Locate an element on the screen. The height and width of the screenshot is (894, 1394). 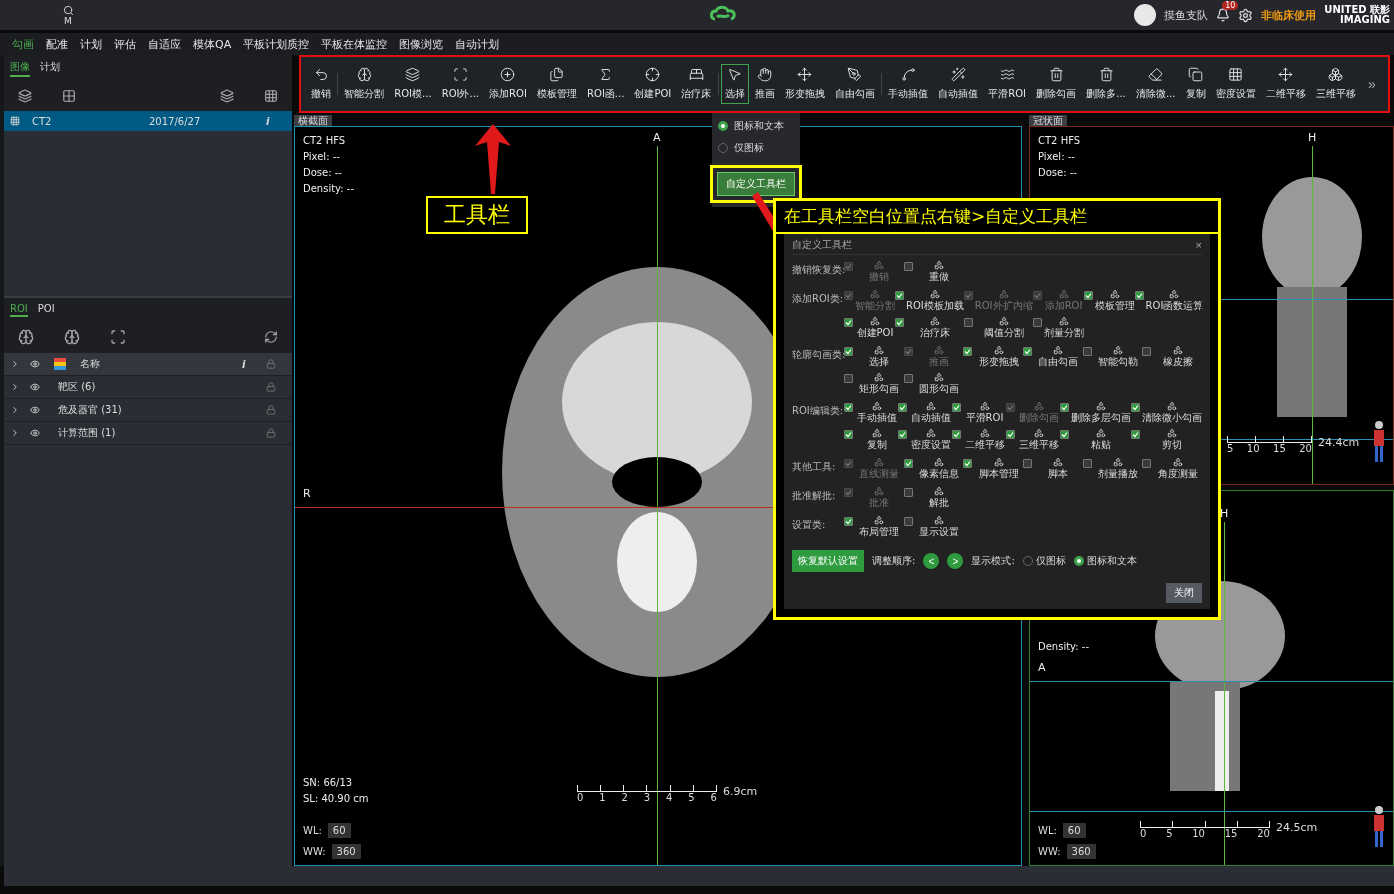
menu-tab: 自动计划 is located at coordinates (477, 44).